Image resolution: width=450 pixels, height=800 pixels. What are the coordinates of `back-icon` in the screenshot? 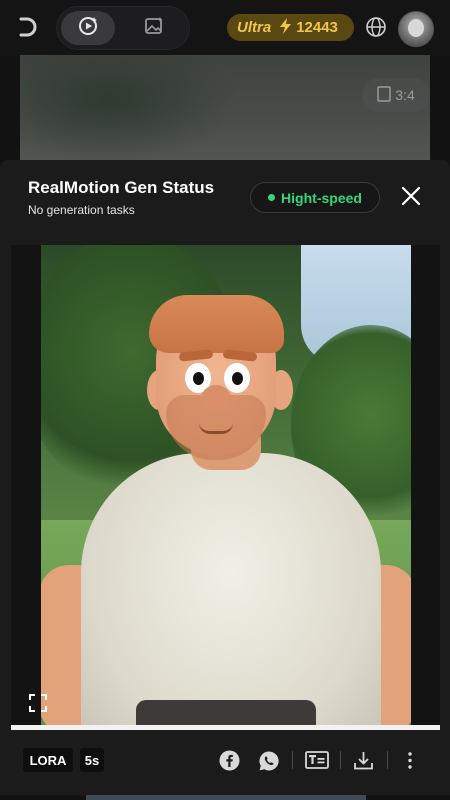 It's located at (28, 27).